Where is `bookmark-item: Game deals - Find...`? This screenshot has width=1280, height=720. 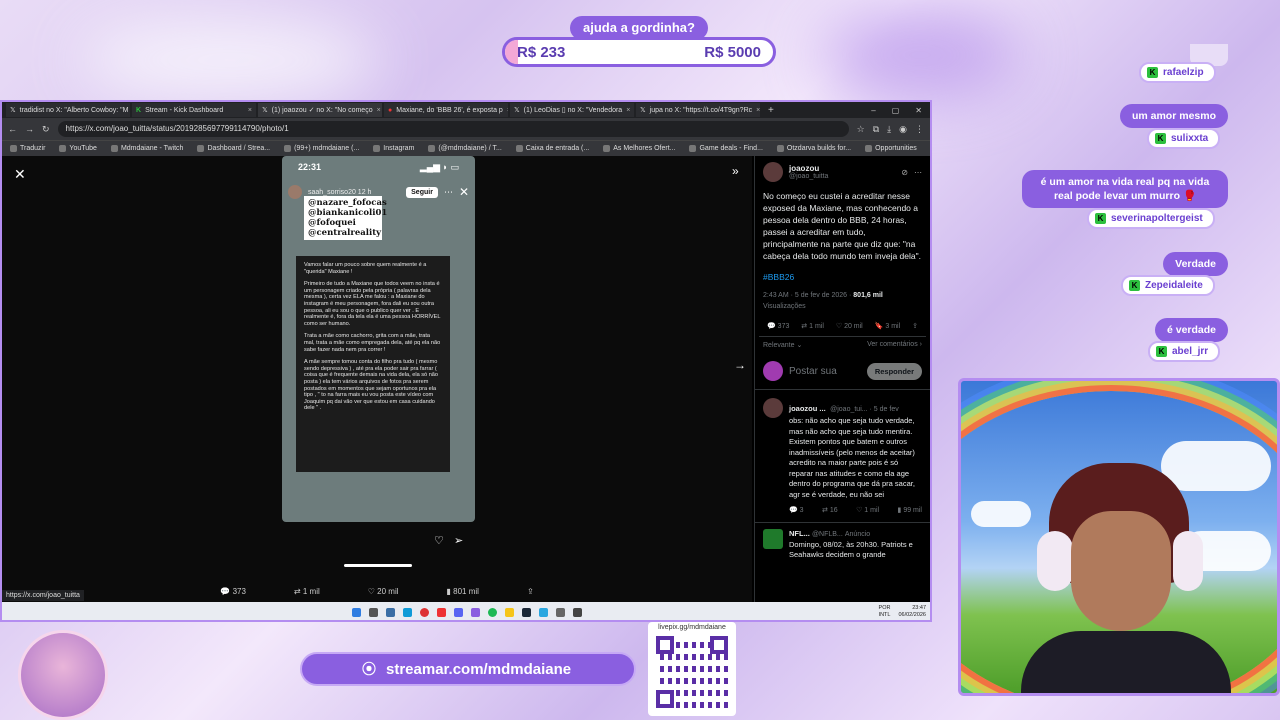
bookmark-item: Game deals - Find... is located at coordinates (726, 148).